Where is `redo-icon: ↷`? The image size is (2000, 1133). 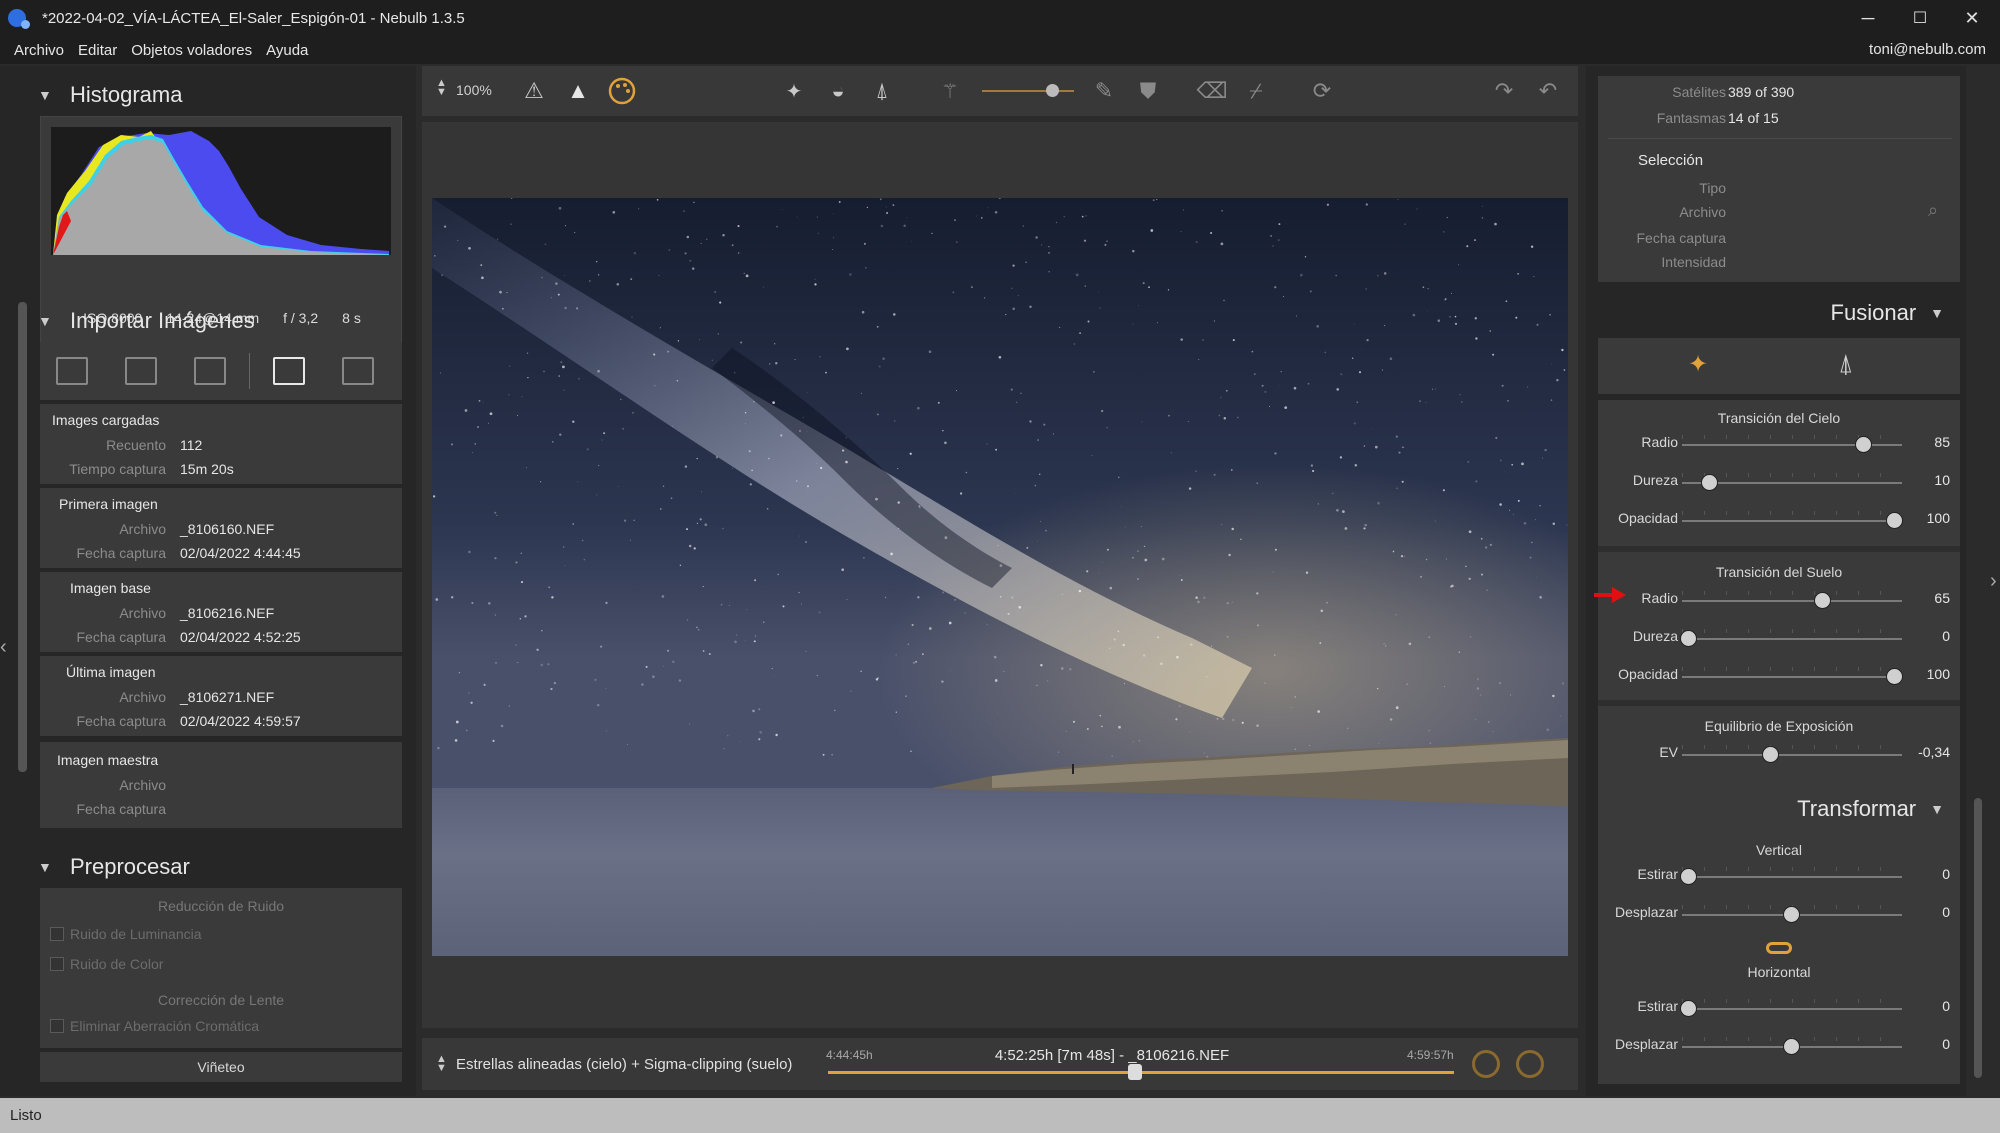
redo-icon: ↷ is located at coordinates (1504, 91).